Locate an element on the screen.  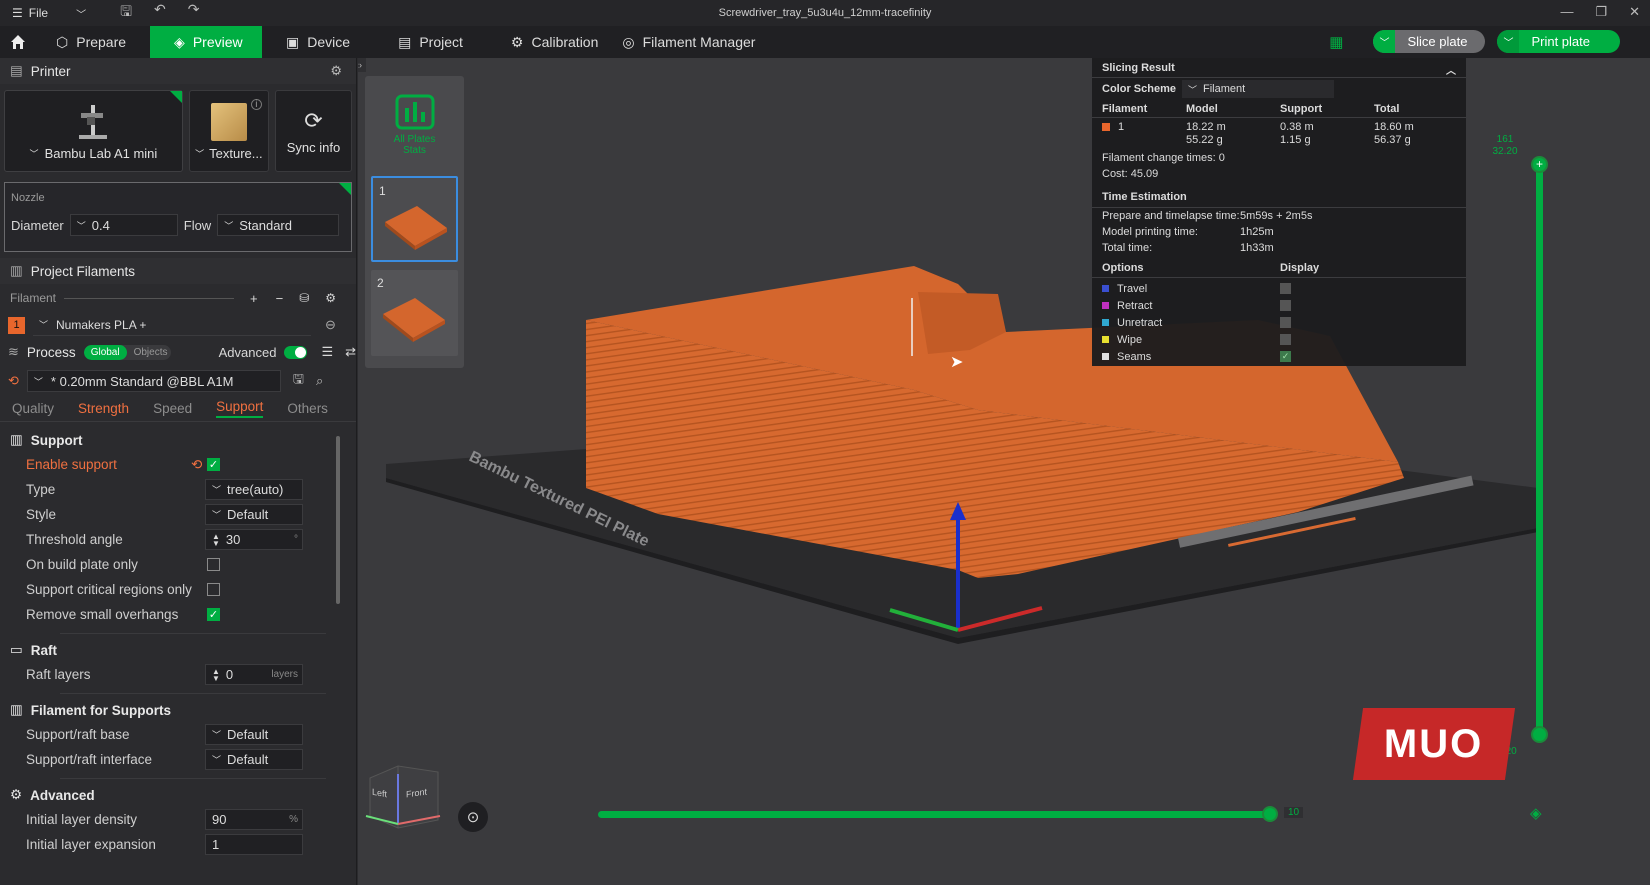
tab-speed: Speed is located at coordinates (172, 408).